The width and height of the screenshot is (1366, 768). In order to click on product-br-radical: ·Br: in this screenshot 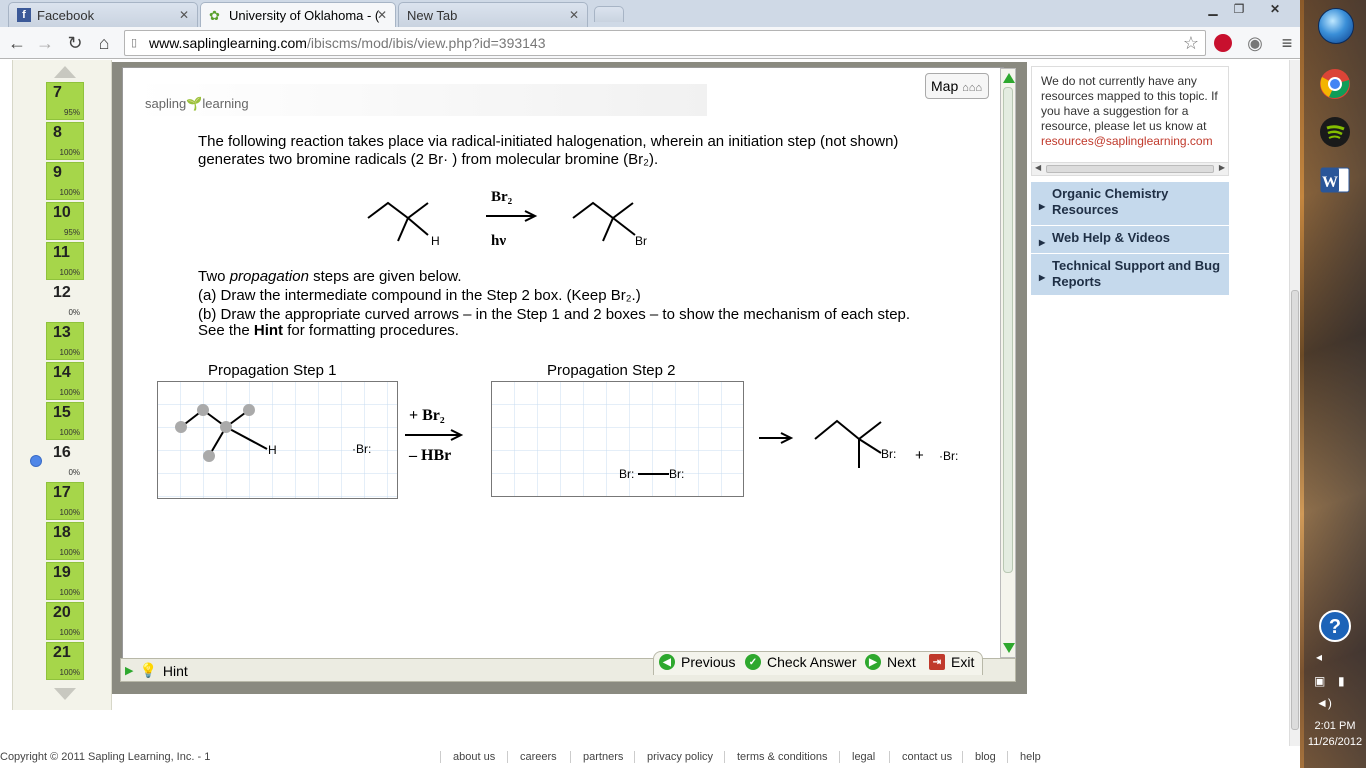, I will do `click(948, 456)`.